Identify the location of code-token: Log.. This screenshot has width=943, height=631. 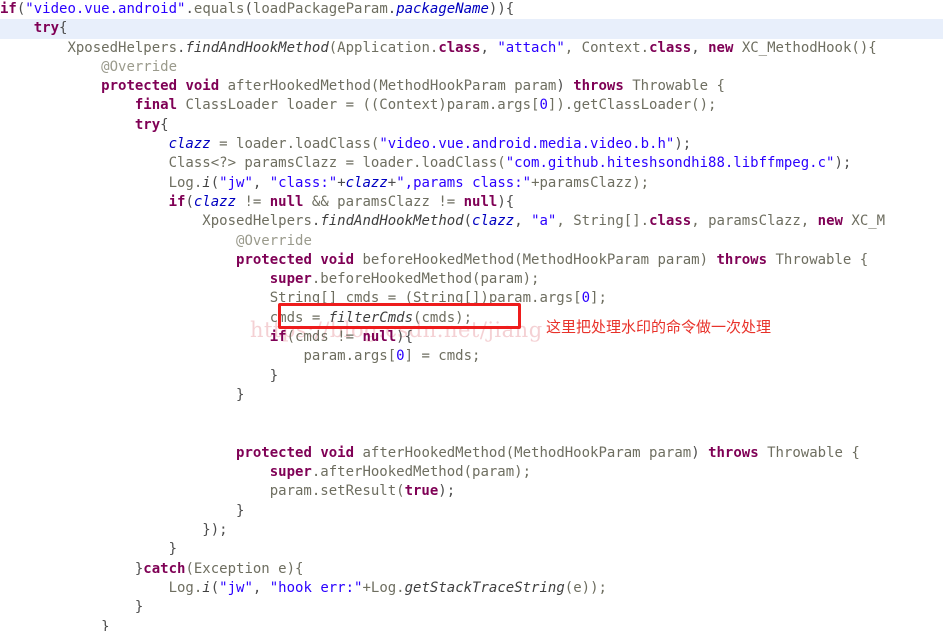
(185, 587).